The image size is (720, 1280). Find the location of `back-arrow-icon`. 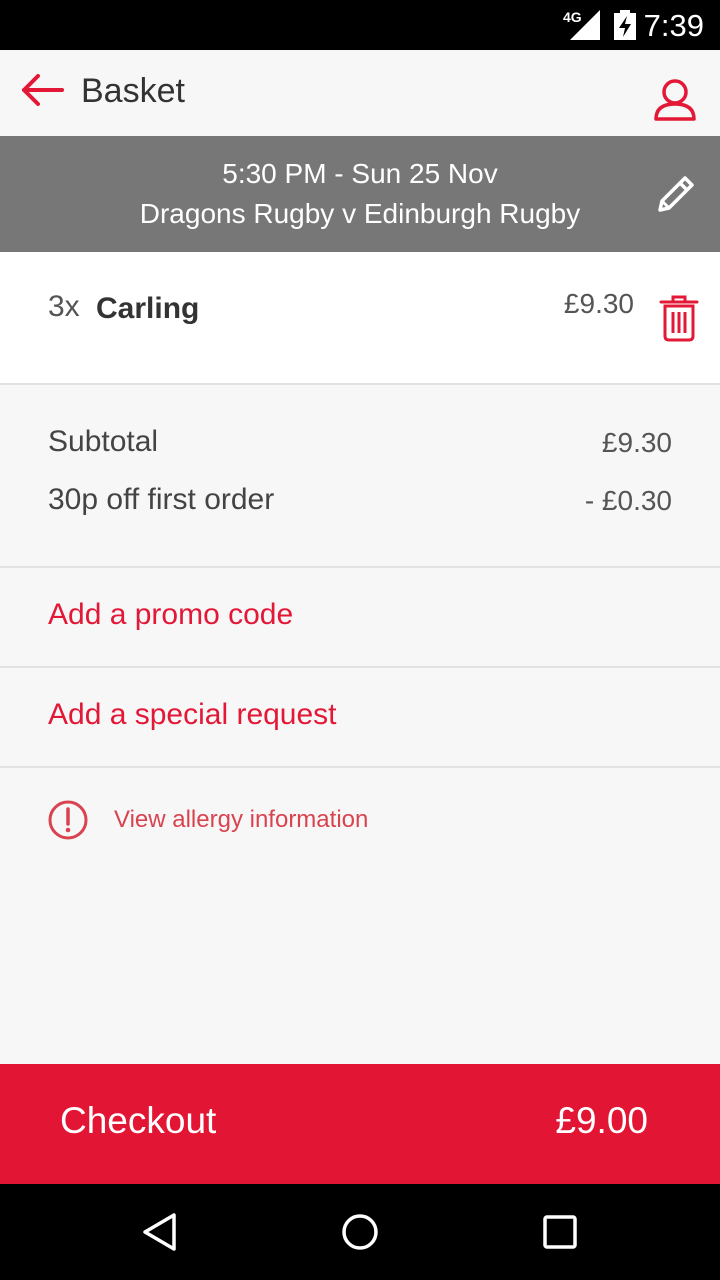

back-arrow-icon is located at coordinates (42, 92).